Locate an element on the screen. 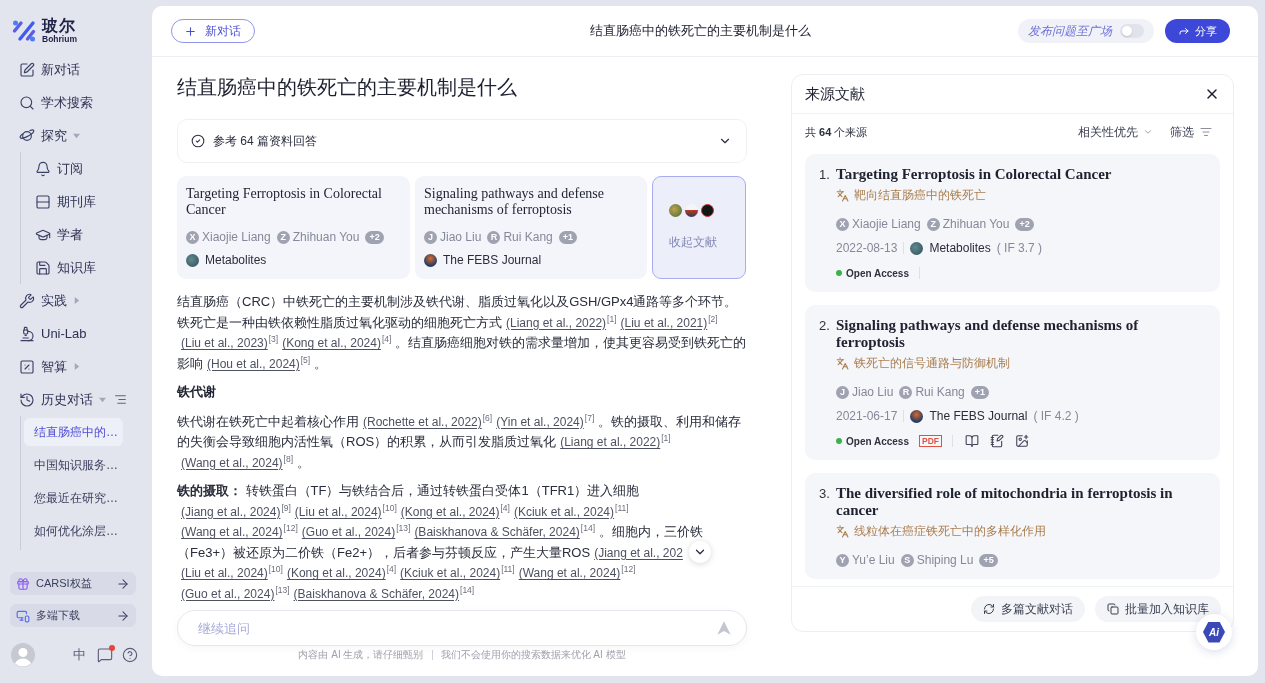 Image resolution: width=1265 pixels, height=683 pixels. refresh-icon is located at coordinates (989, 609).